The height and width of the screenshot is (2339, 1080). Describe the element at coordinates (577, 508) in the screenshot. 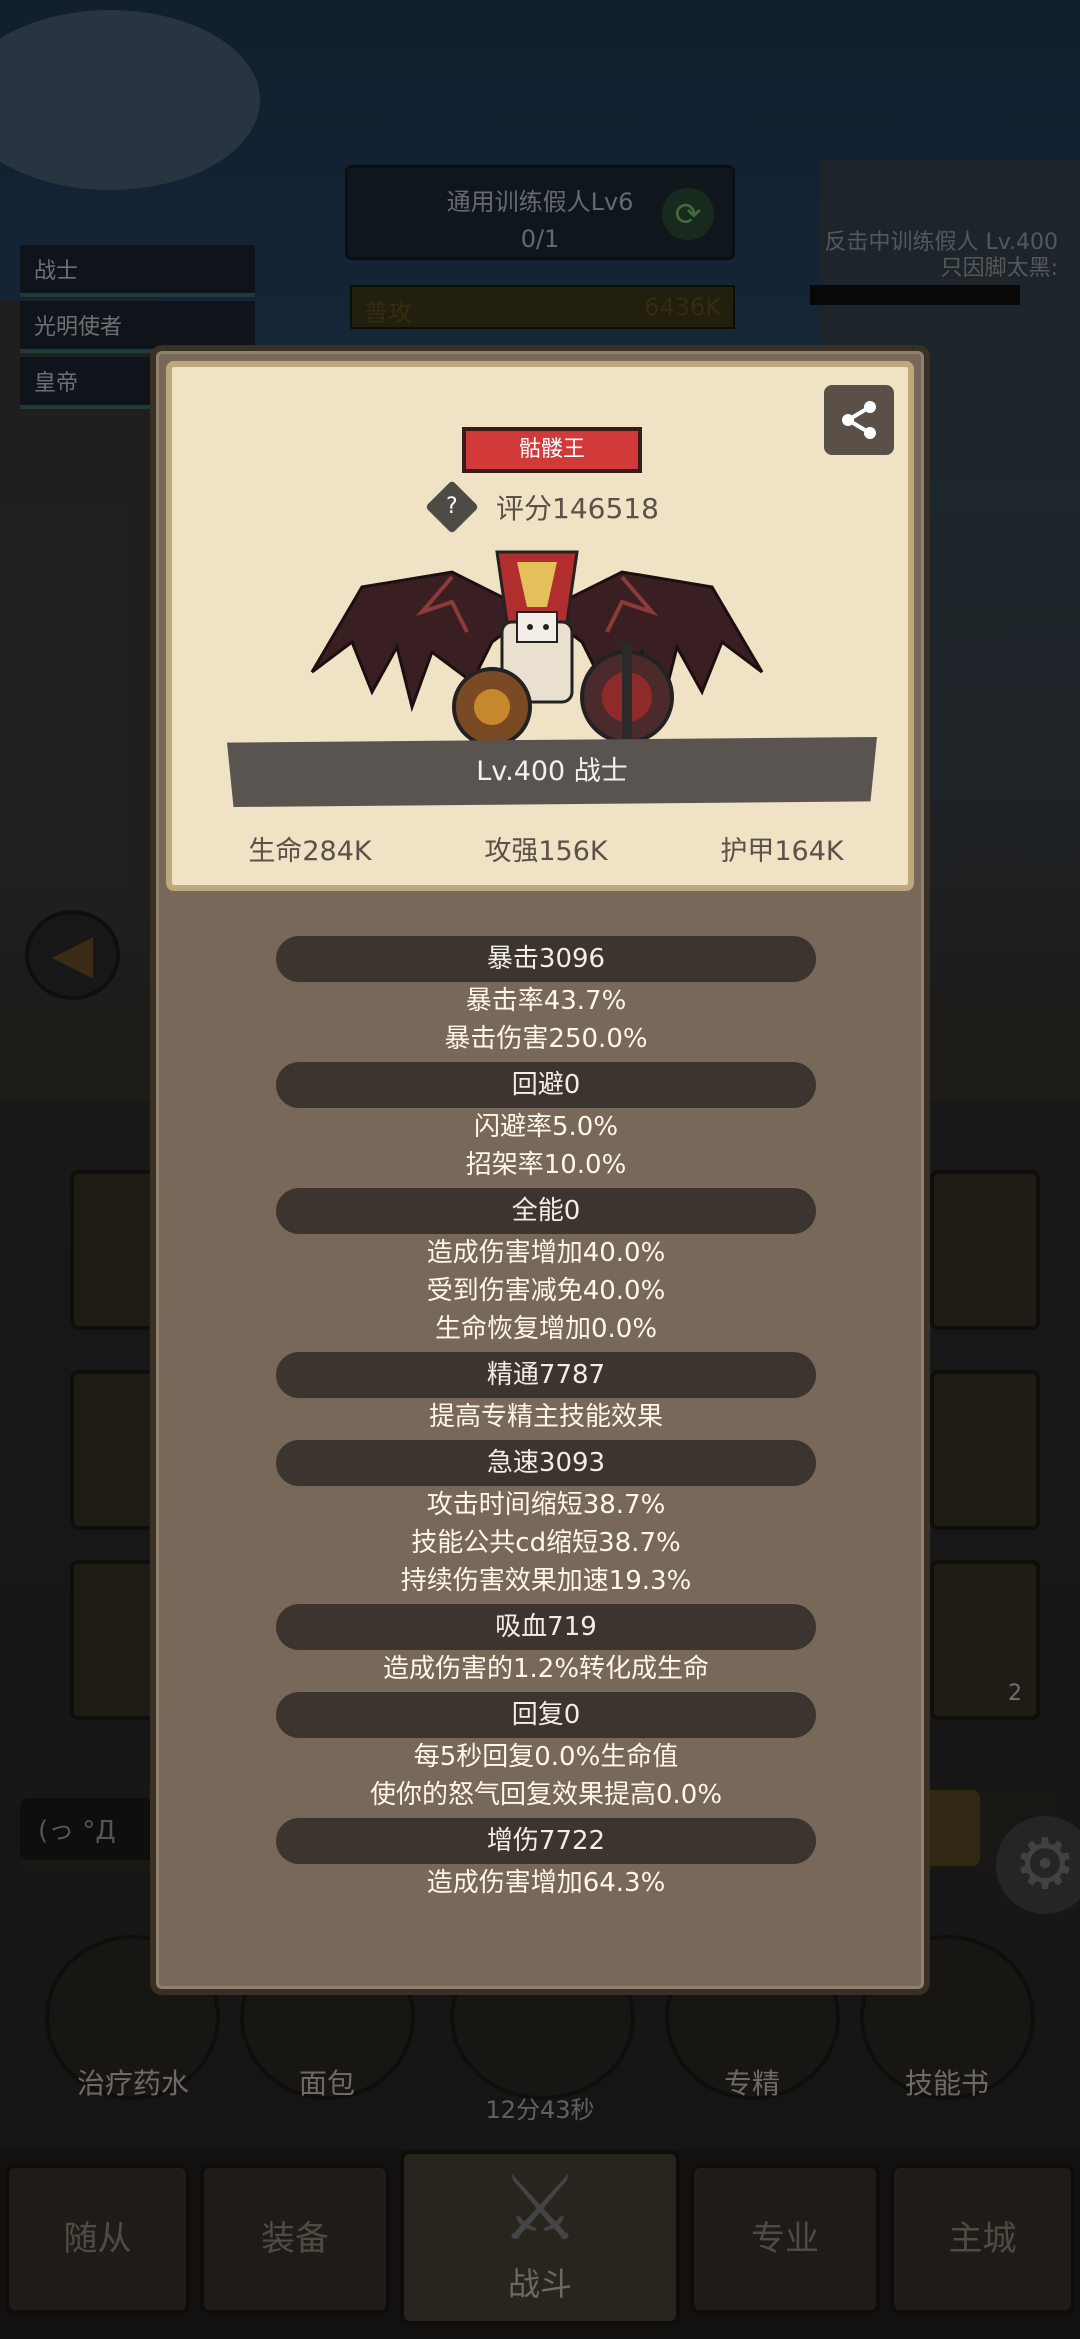

I see `score-text: 评分146518` at that location.